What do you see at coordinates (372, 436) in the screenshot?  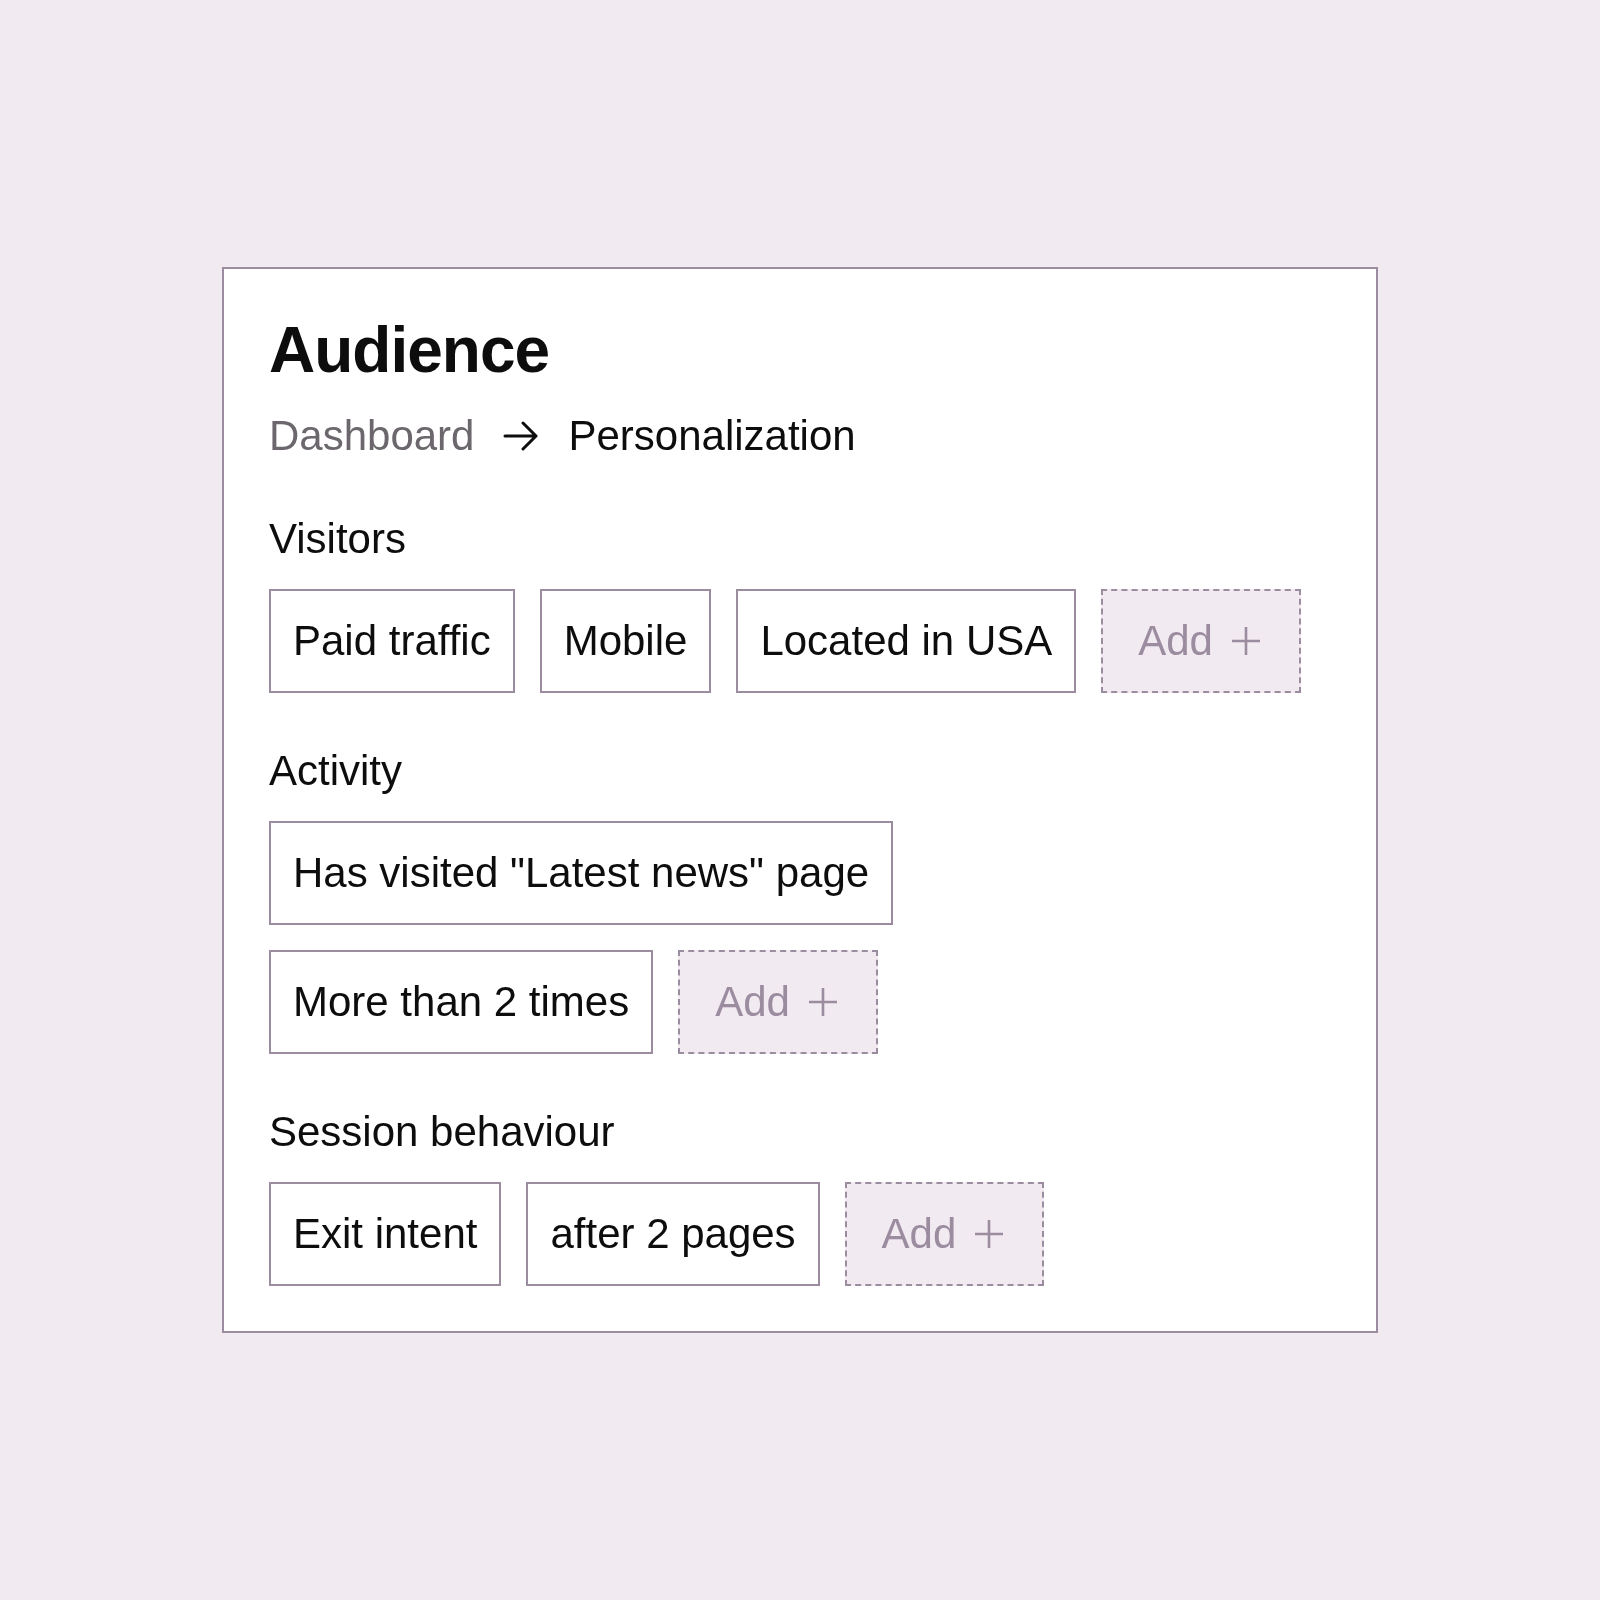 I see `breadcrumb-item: Dashboard` at bounding box center [372, 436].